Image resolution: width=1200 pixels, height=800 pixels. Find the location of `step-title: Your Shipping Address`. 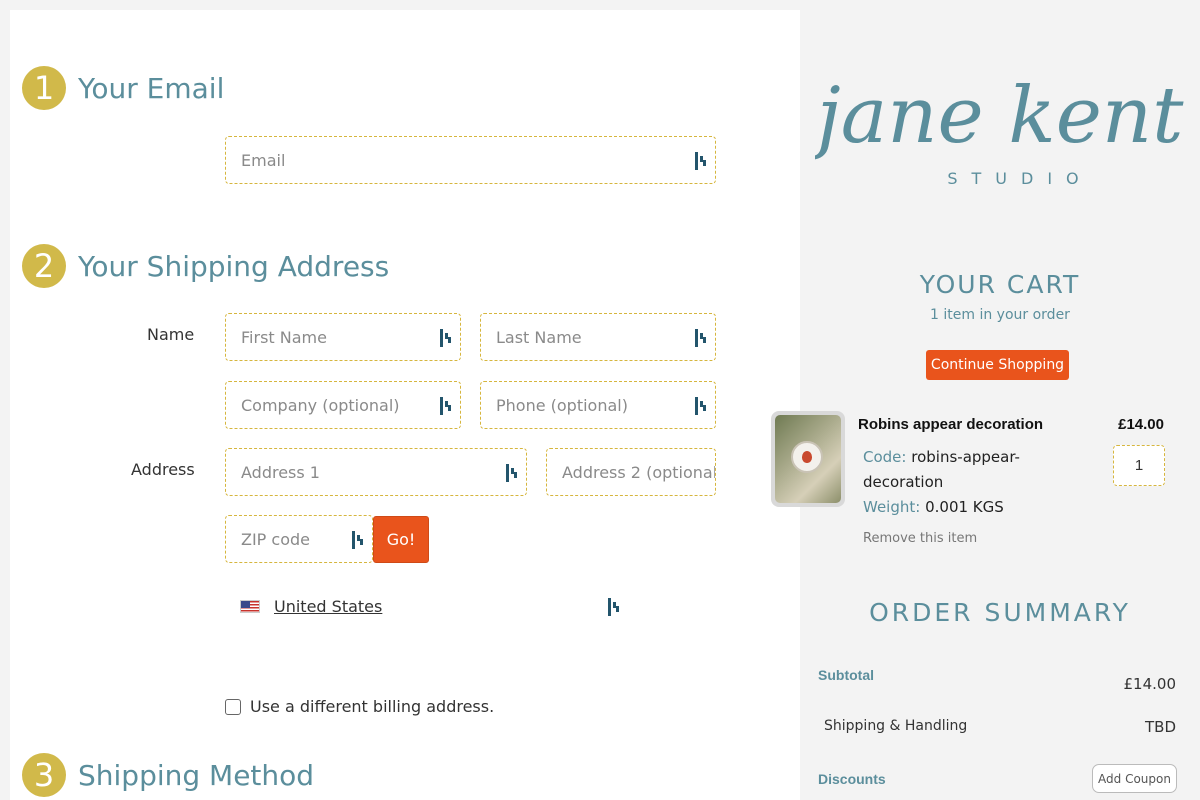

step-title: Your Shipping Address is located at coordinates (234, 266).